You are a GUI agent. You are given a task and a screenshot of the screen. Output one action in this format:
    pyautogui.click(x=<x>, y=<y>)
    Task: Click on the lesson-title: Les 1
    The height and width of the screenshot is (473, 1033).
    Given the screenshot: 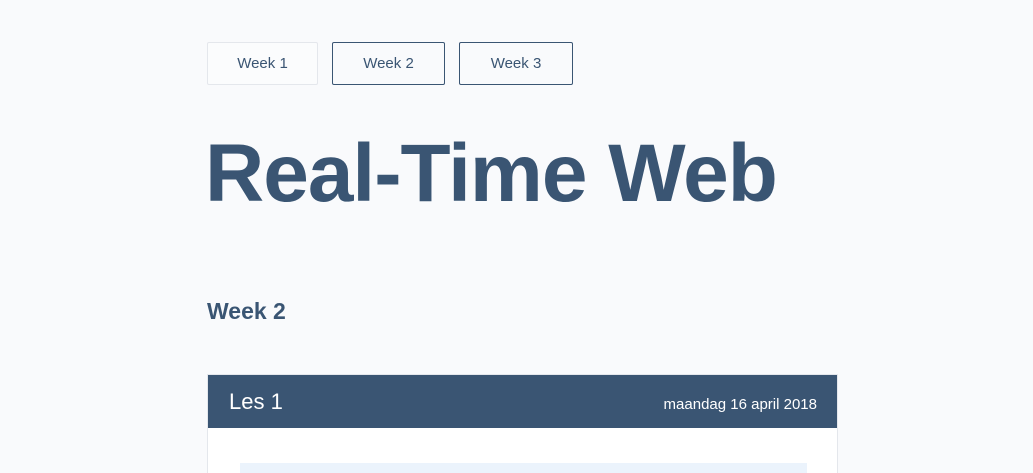 What is the action you would take?
    pyautogui.click(x=256, y=401)
    